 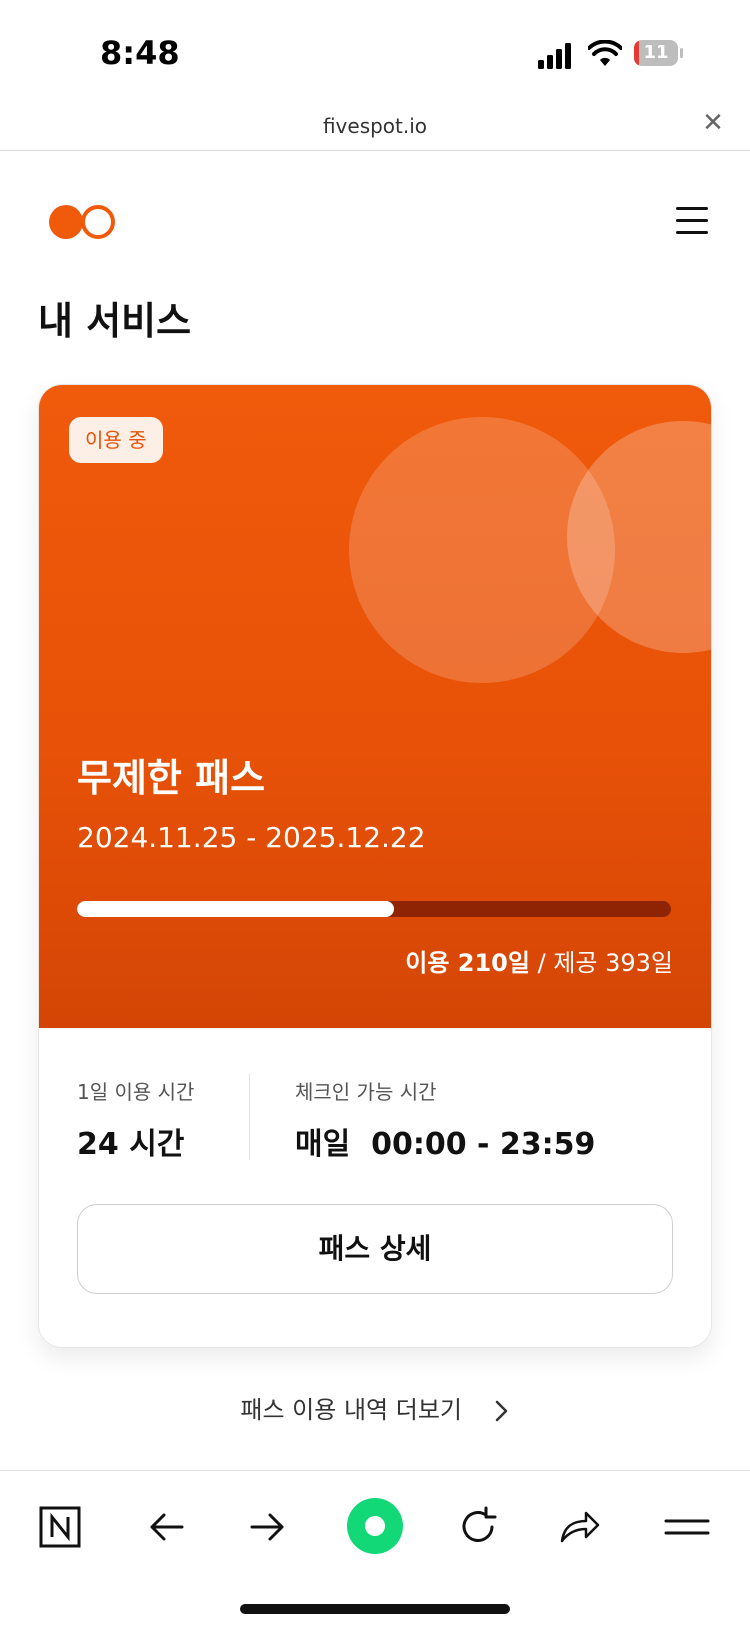 I want to click on menu-icon, so click(x=687, y=1527).